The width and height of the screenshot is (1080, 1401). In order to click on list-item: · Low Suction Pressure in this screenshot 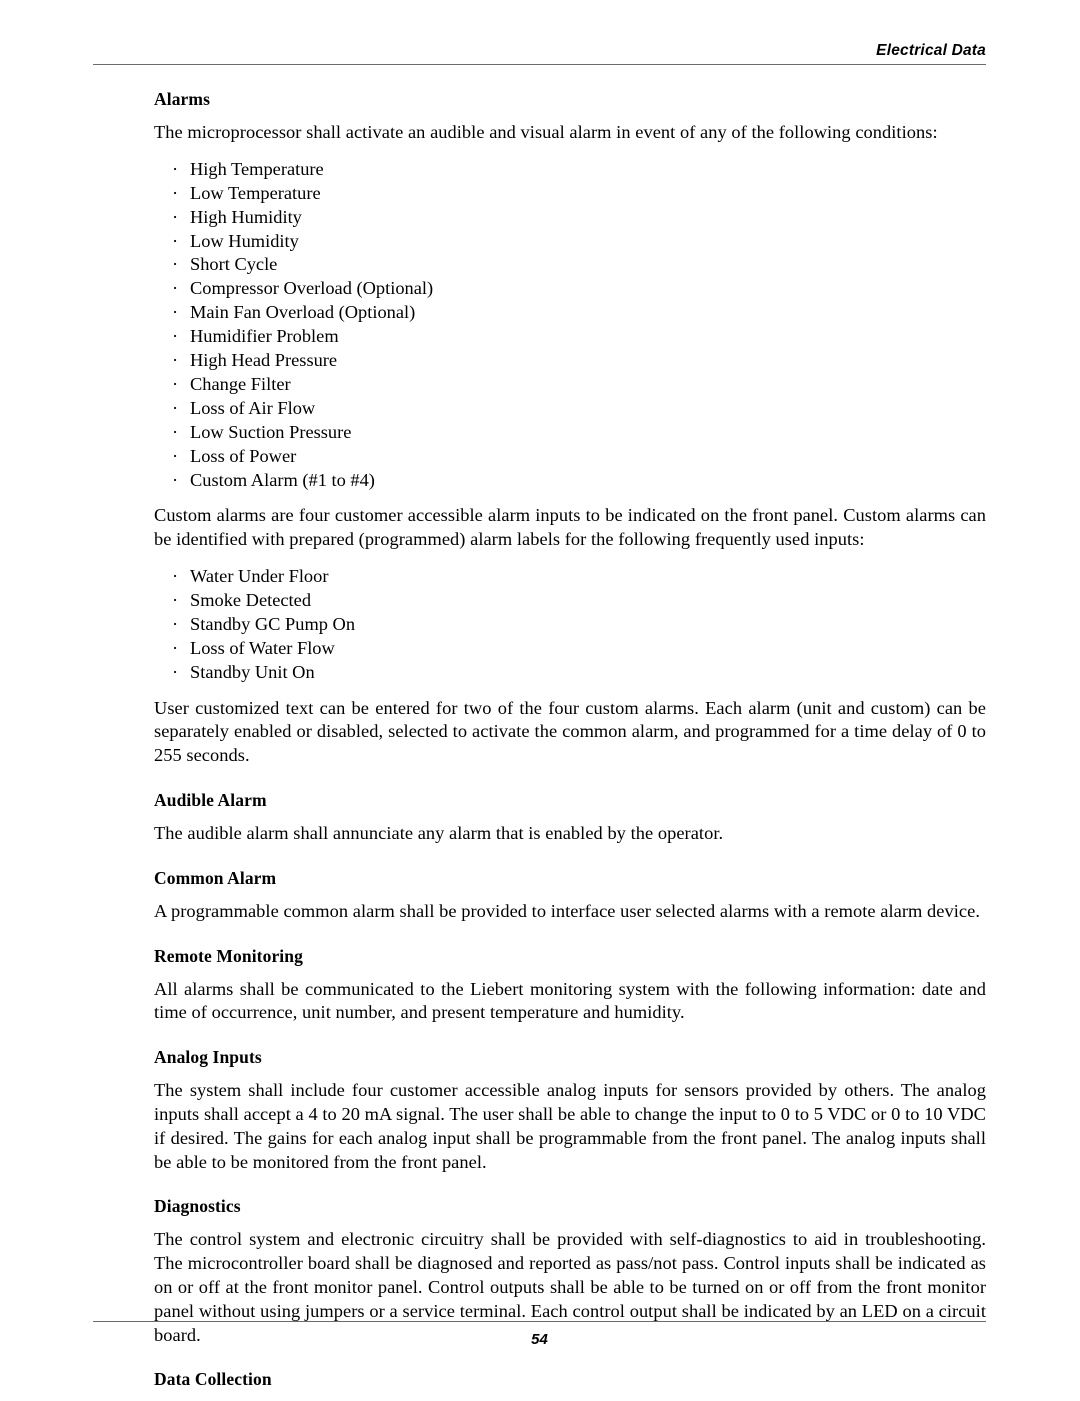, I will do `click(570, 433)`.